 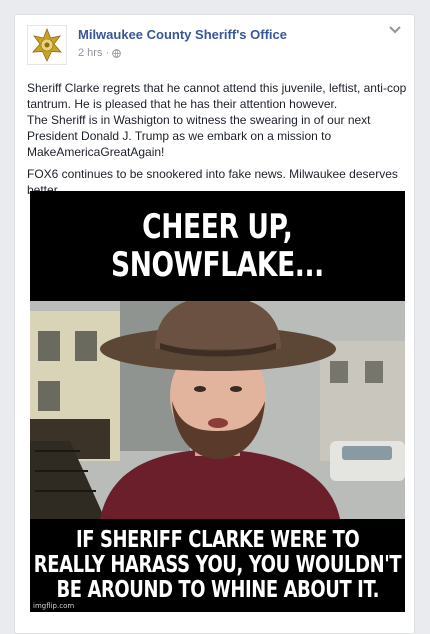 I want to click on imgflip-watermark: imgflip.com, so click(x=54, y=606).